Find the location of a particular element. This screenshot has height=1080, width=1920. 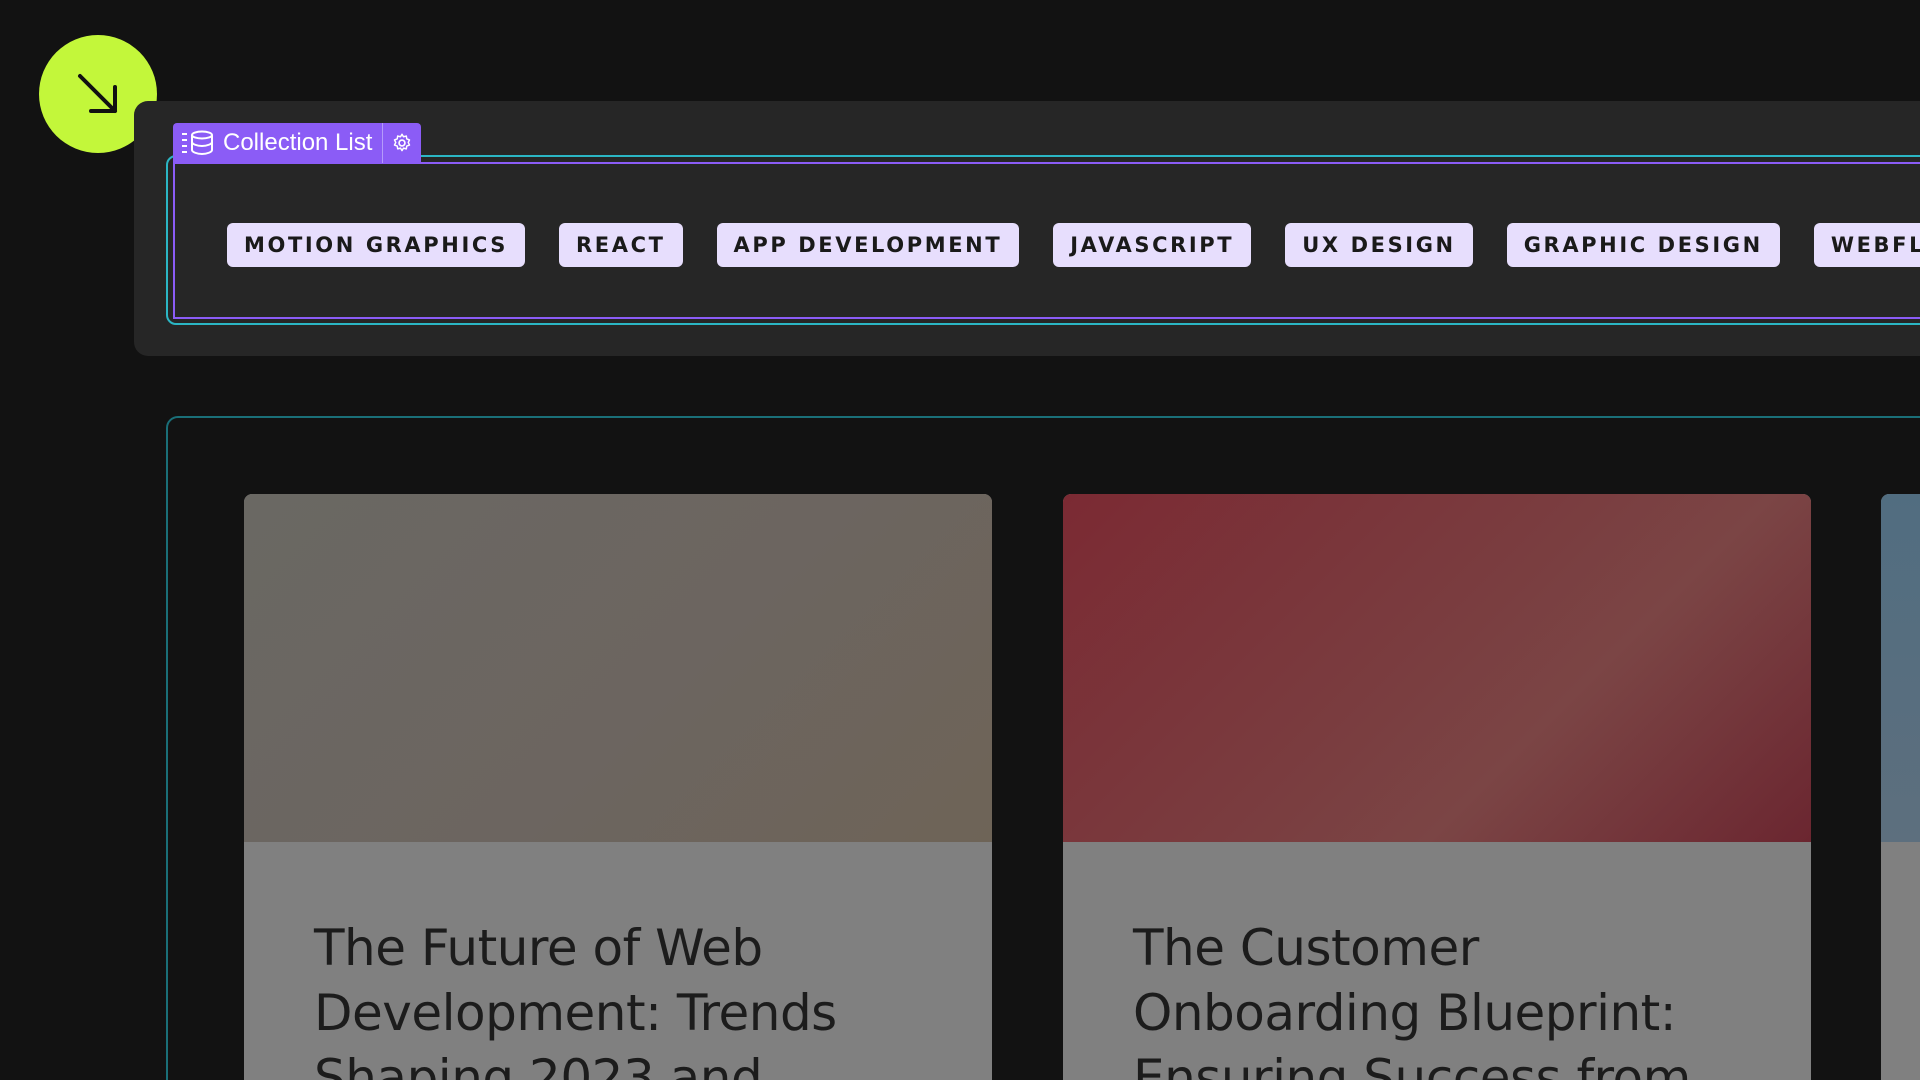

arrow-down-right-icon is located at coordinates (97, 93).